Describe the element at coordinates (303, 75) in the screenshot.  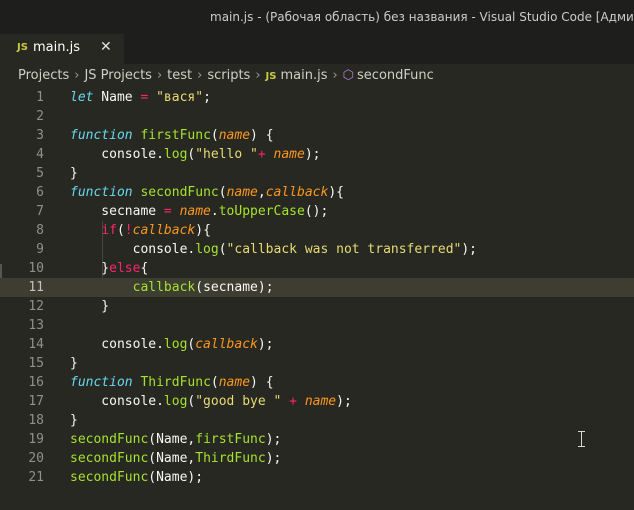
I see `breadcrumb-item-main-js: main.js` at that location.